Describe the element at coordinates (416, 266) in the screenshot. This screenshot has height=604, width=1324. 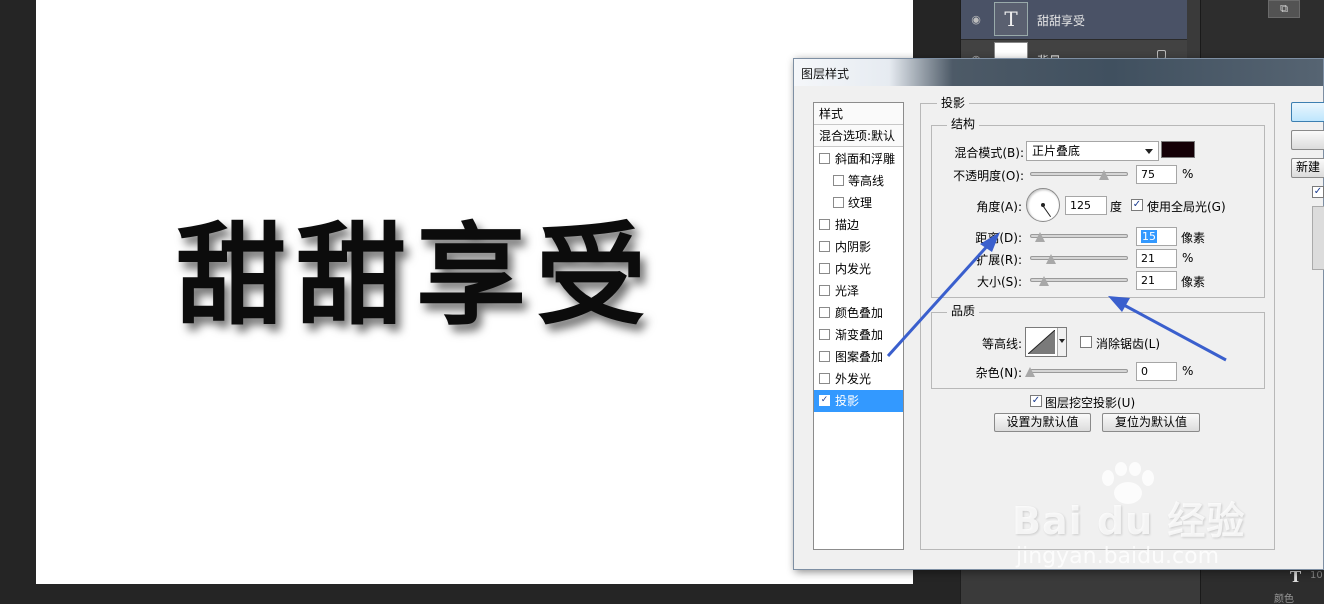
I see `canvas-text-layer: 甜甜享受` at that location.